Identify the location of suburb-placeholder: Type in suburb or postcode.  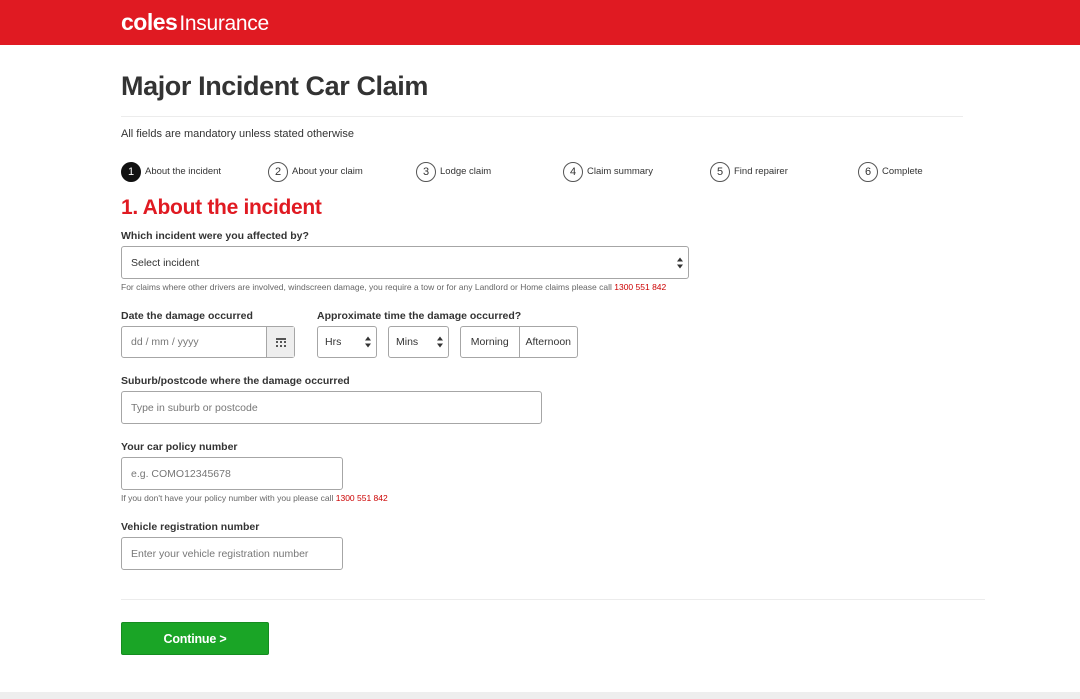
(194, 407).